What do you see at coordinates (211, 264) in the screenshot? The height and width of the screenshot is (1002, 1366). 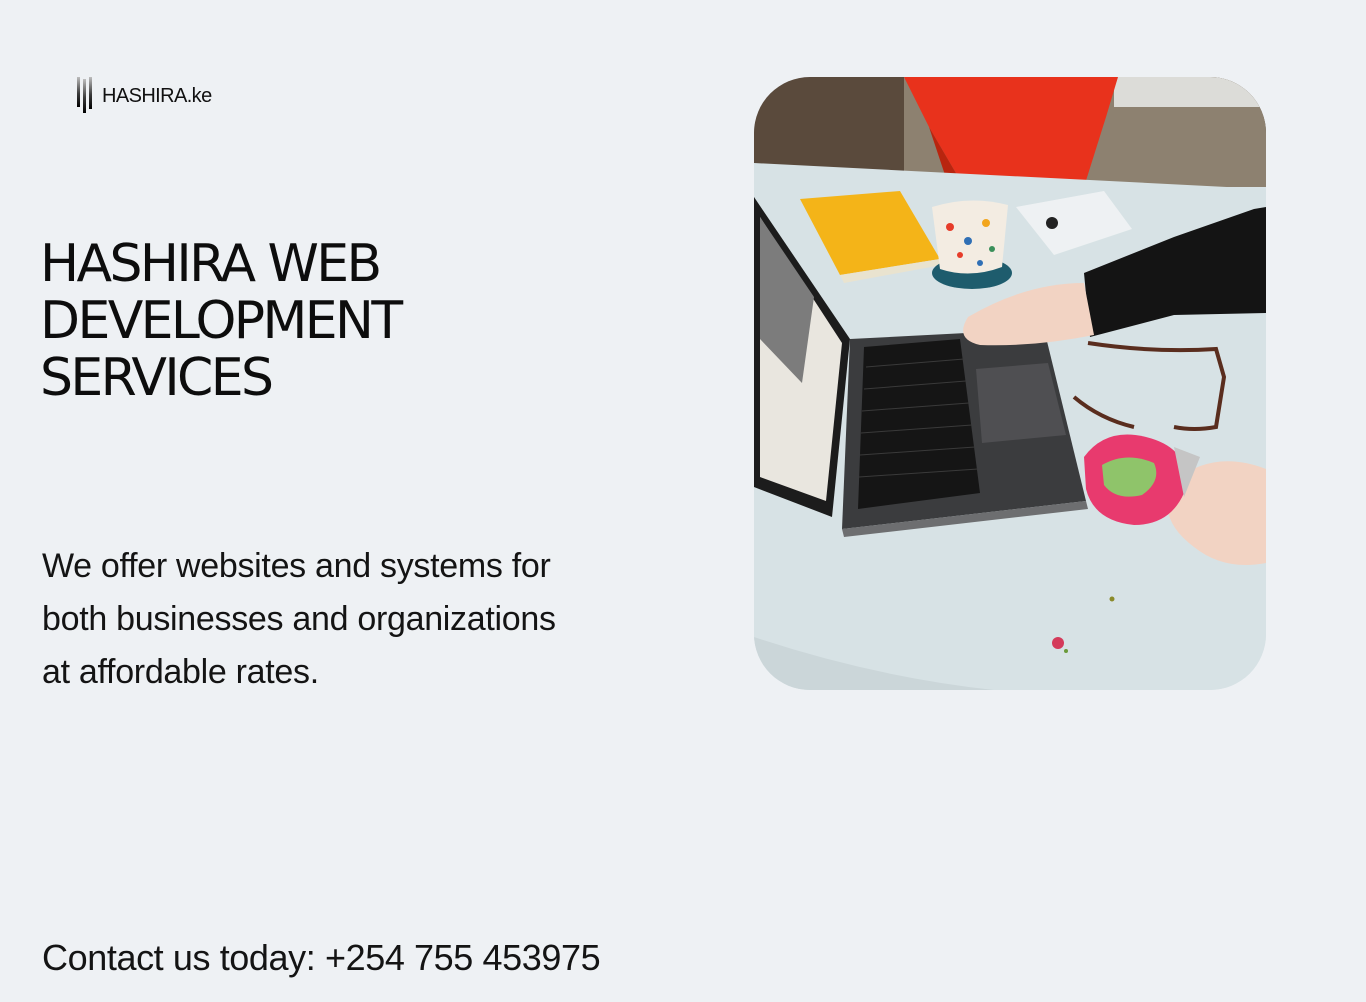 I see `headline-line-1: HASHIRA WEB` at bounding box center [211, 264].